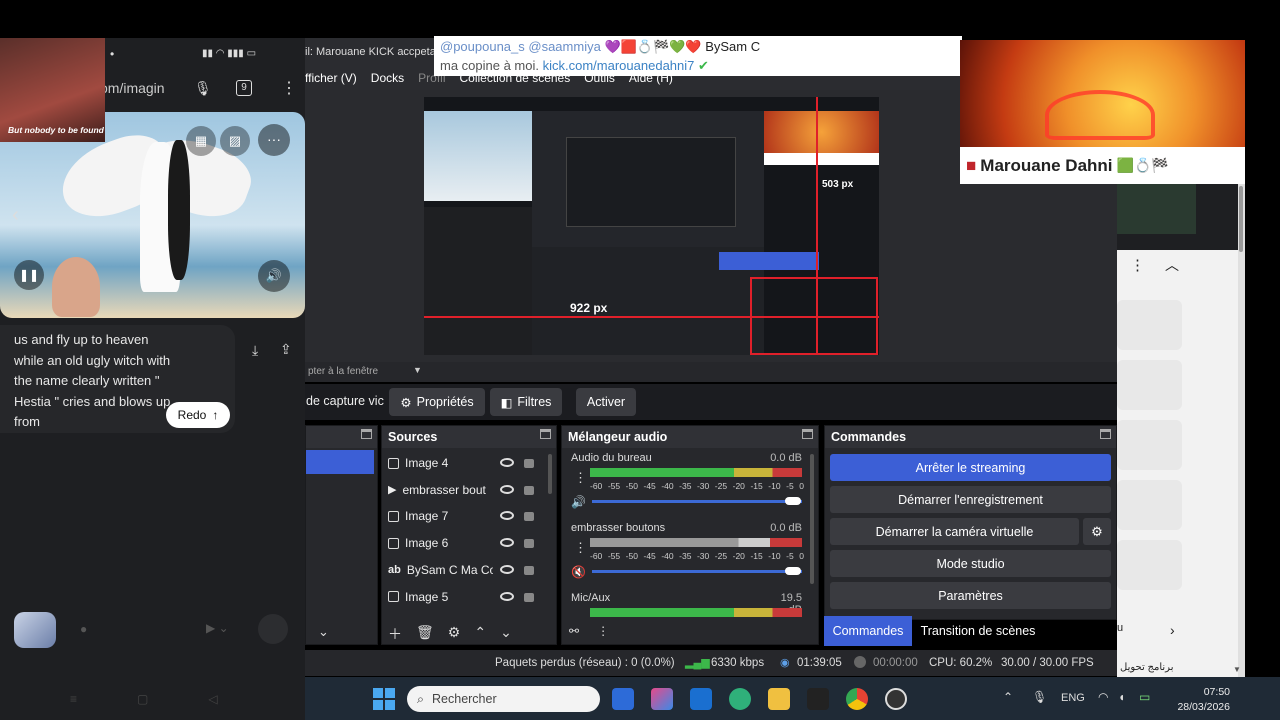 The width and height of the screenshot is (1280, 720). What do you see at coordinates (954, 531) in the screenshot?
I see `start-virtual-camera-button: Démarrer la caméra virtuelle` at bounding box center [954, 531].